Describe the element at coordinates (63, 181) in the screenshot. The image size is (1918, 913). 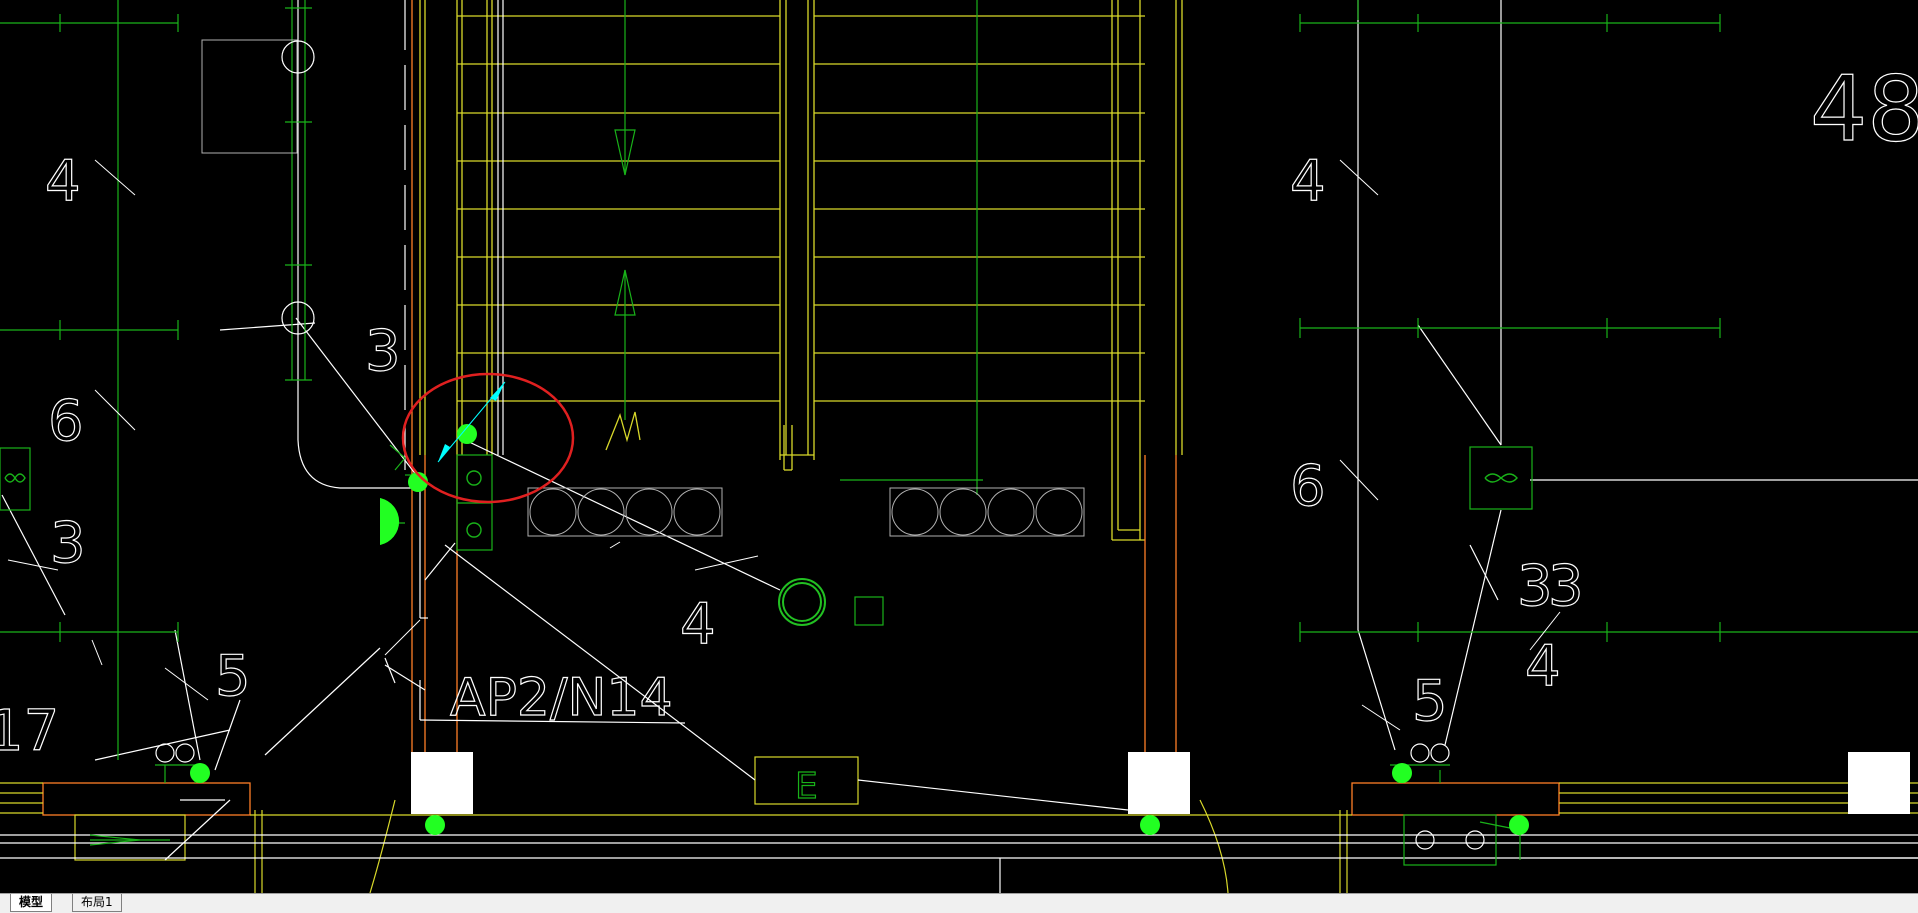
I see `label-num-4a: 4` at that location.